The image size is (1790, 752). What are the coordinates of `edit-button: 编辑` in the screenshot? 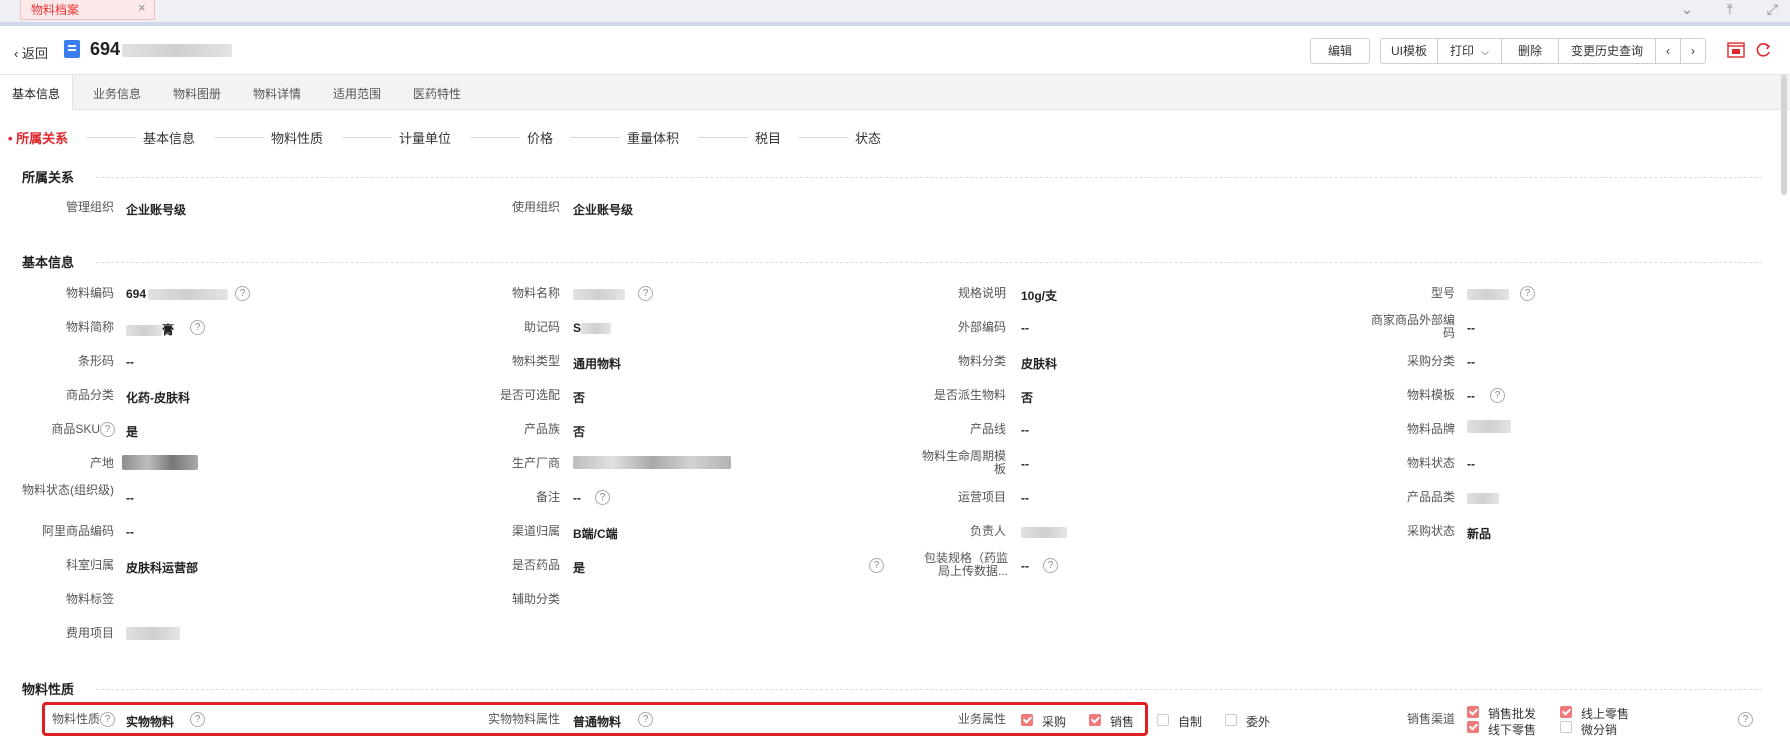 It's located at (1340, 51).